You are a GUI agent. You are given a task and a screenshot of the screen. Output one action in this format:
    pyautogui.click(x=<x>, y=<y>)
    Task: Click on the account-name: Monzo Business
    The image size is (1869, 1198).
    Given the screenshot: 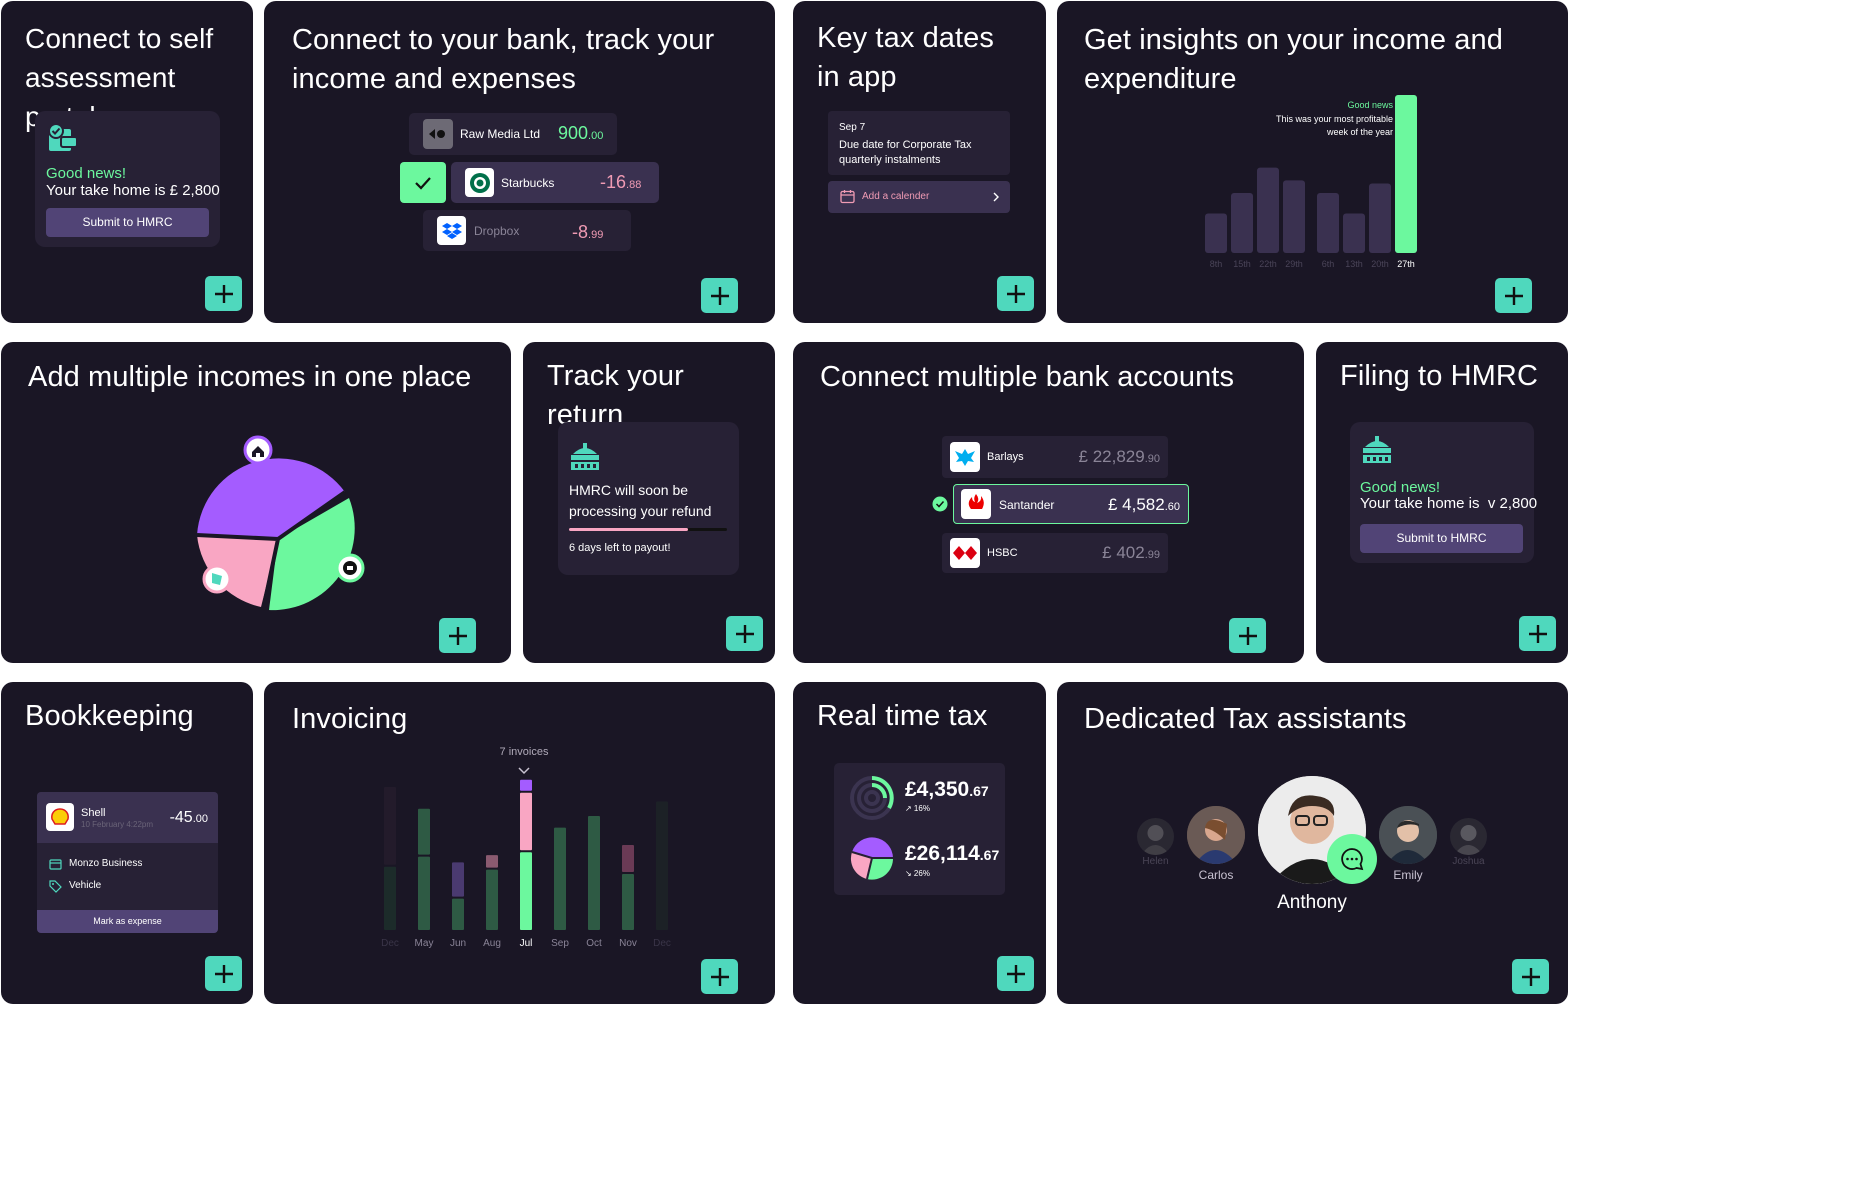 What is the action you would take?
    pyautogui.click(x=106, y=863)
    